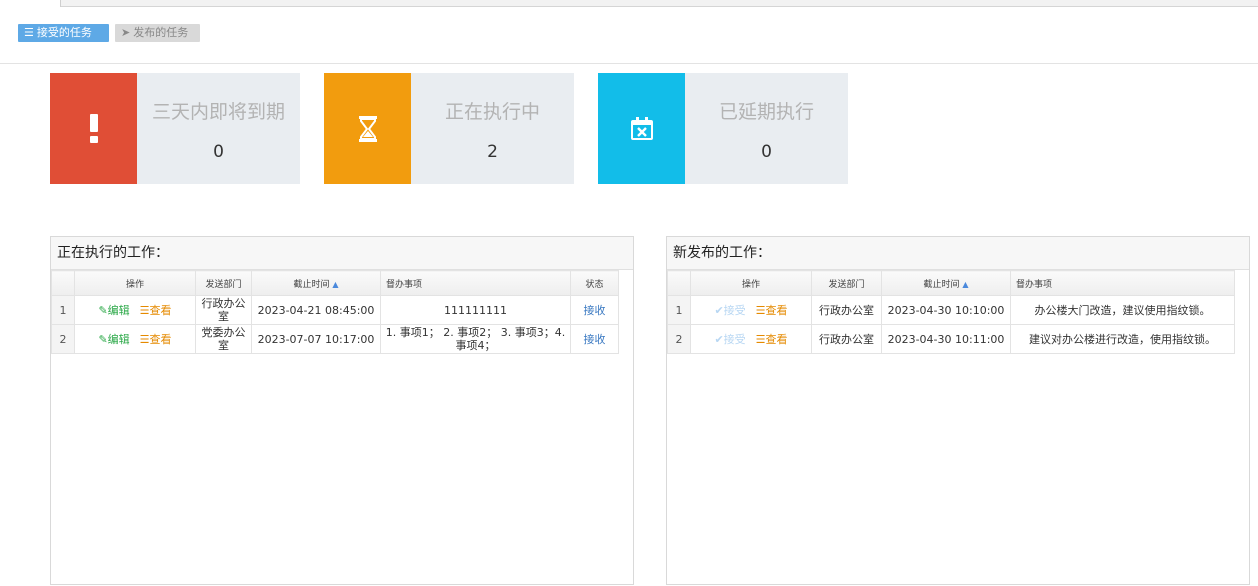 This screenshot has height=586, width=1258. Describe the element at coordinates (30, 3) in the screenshot. I see `active-tab` at that location.